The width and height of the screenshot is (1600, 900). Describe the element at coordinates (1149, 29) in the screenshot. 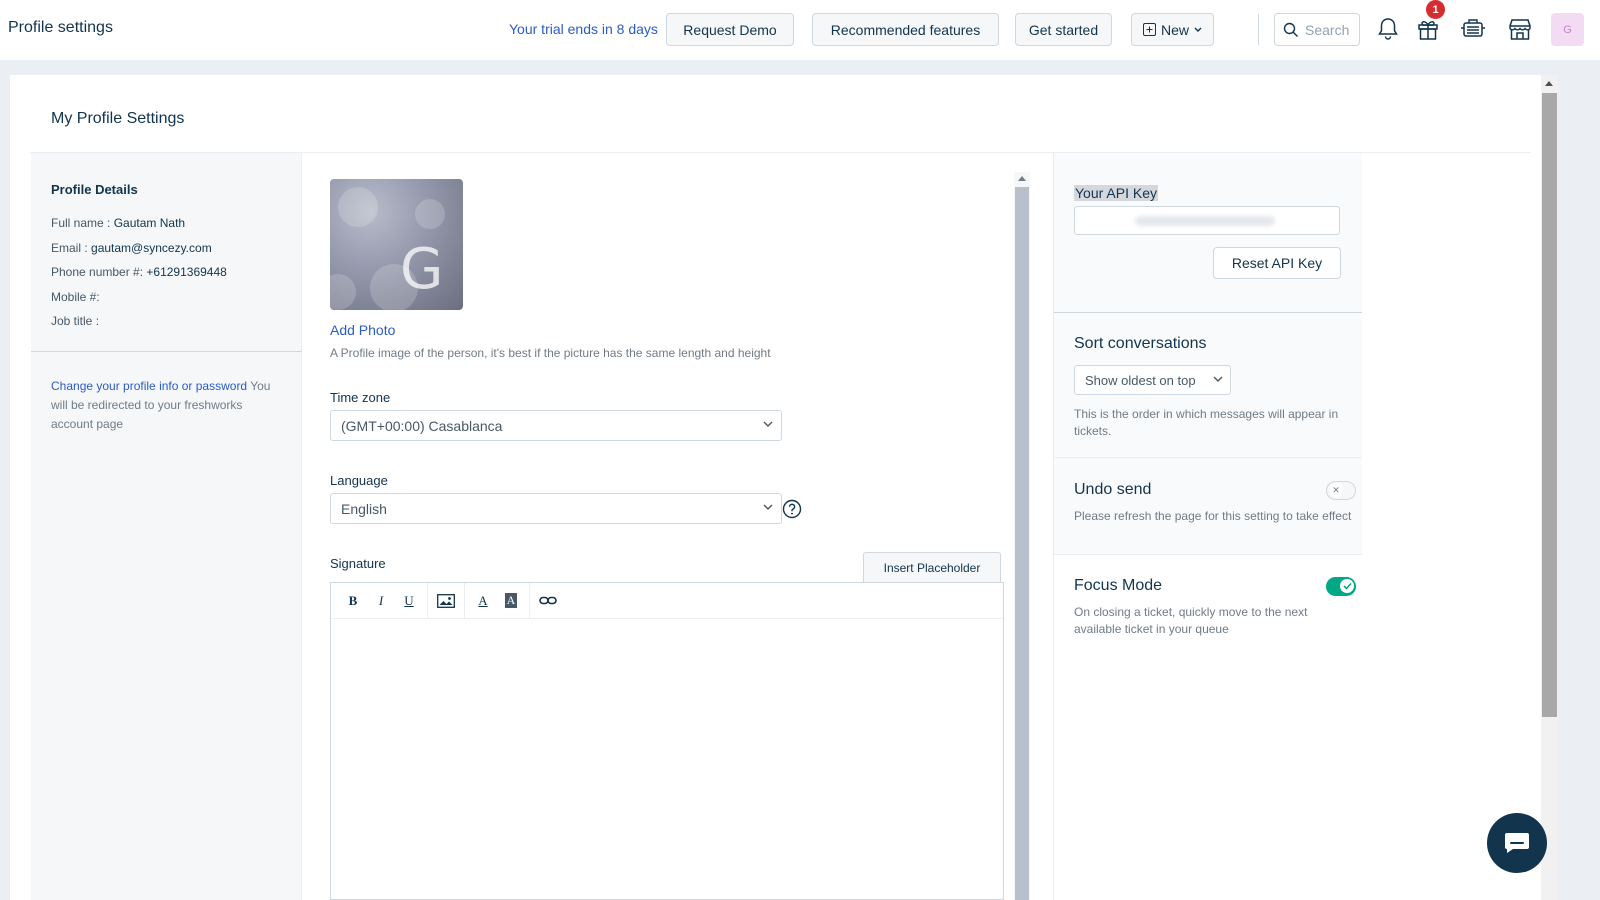

I see `plus-square-icon` at that location.